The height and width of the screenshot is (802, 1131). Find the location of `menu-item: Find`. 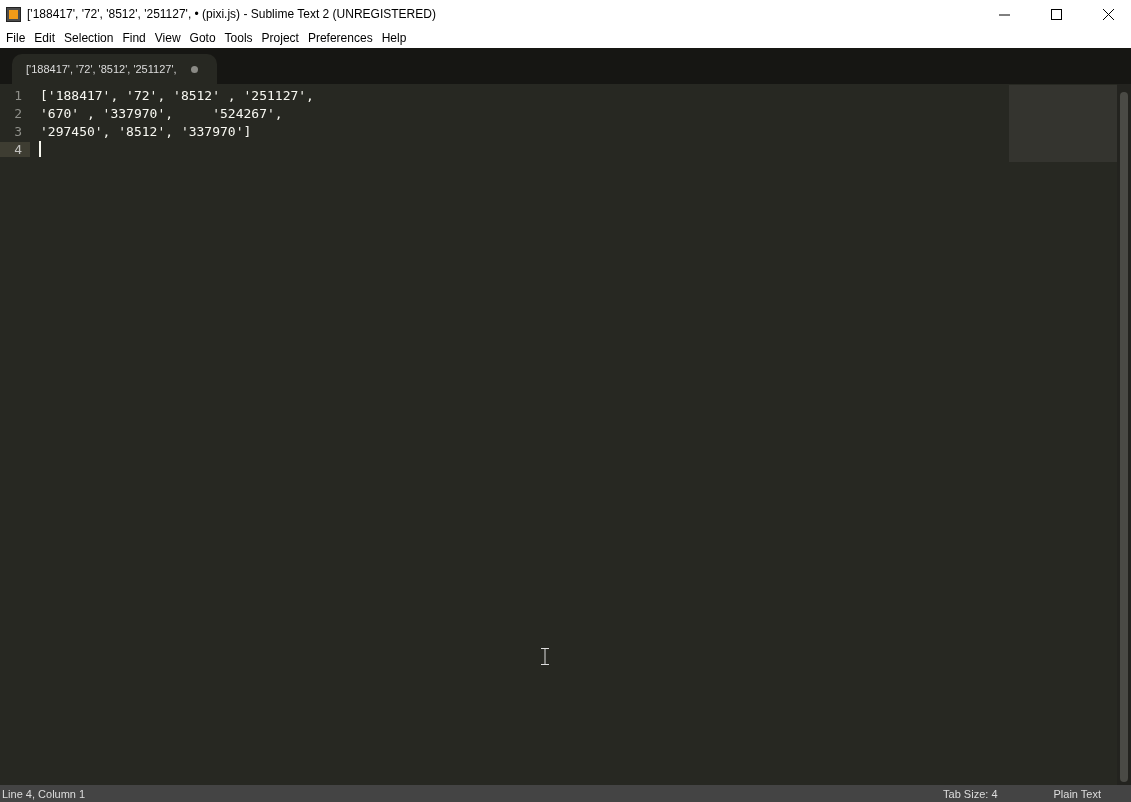

menu-item: Find is located at coordinates (135, 38).